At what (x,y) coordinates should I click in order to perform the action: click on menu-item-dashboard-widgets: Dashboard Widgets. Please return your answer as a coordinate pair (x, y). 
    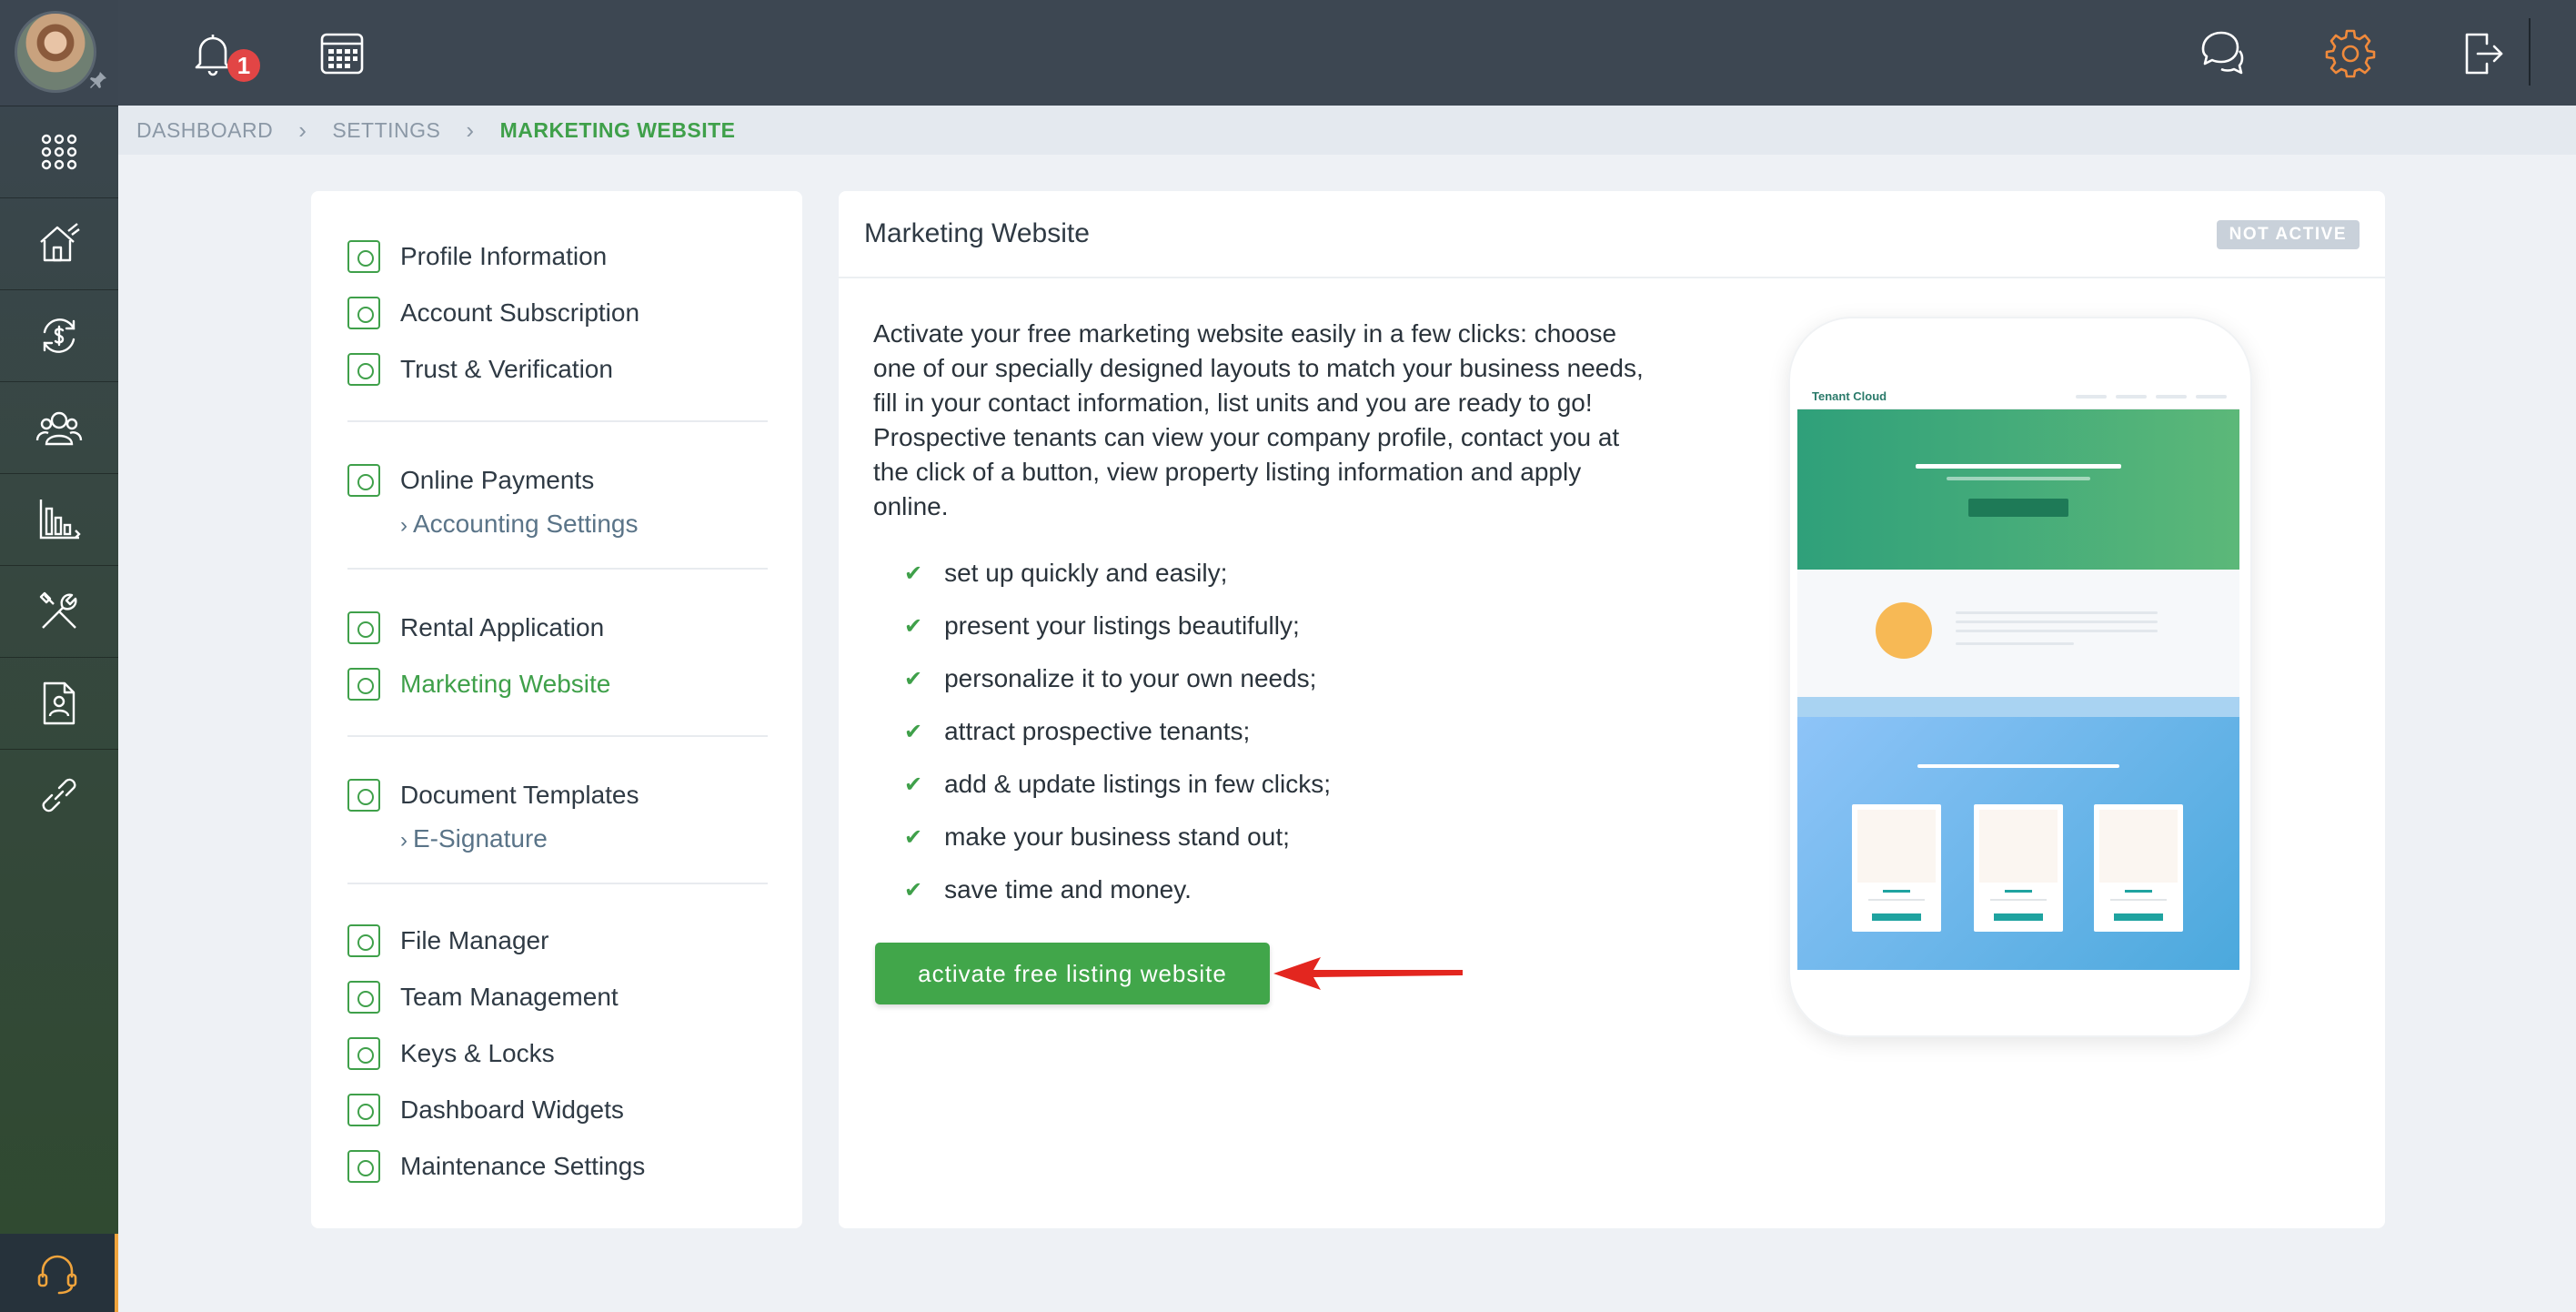
    Looking at the image, I should click on (485, 1110).